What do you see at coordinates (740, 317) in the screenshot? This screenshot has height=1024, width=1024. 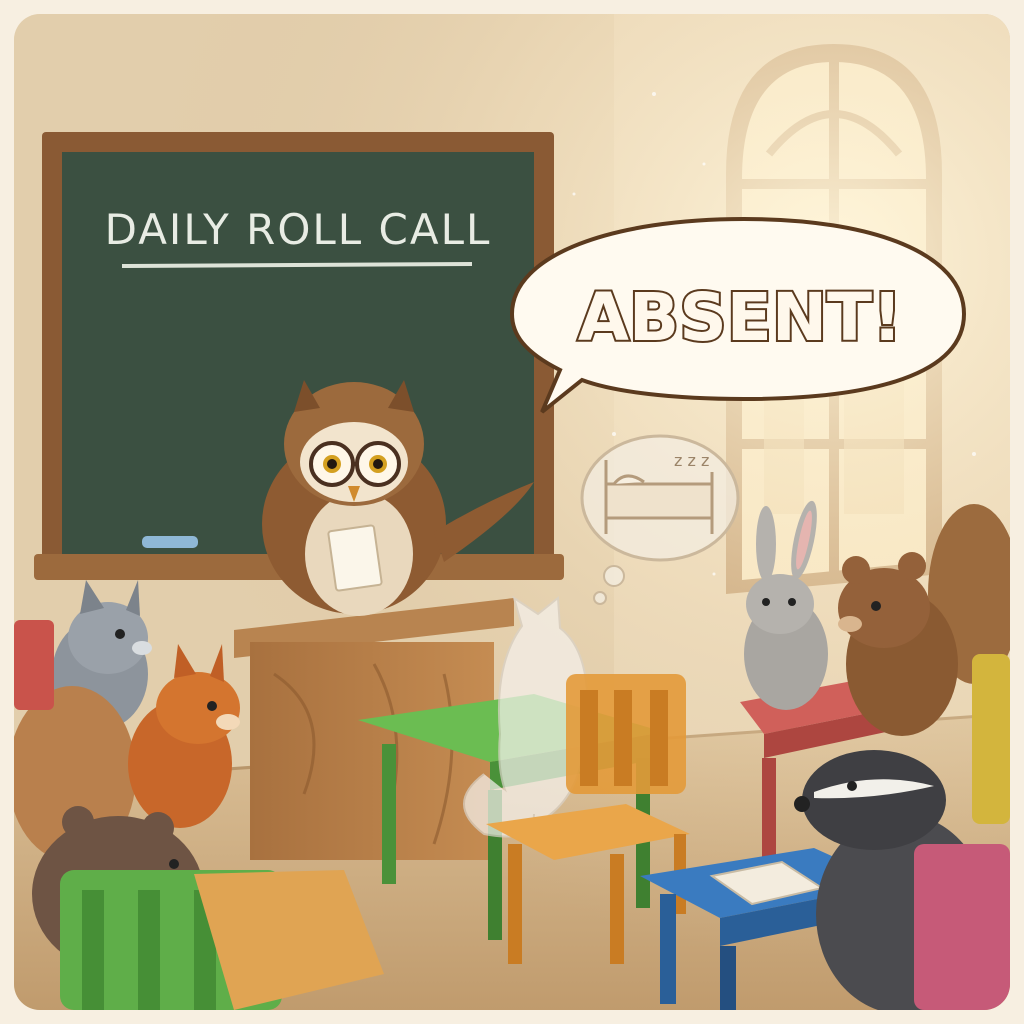 I see `speech-bubble-text: ABSENT!` at bounding box center [740, 317].